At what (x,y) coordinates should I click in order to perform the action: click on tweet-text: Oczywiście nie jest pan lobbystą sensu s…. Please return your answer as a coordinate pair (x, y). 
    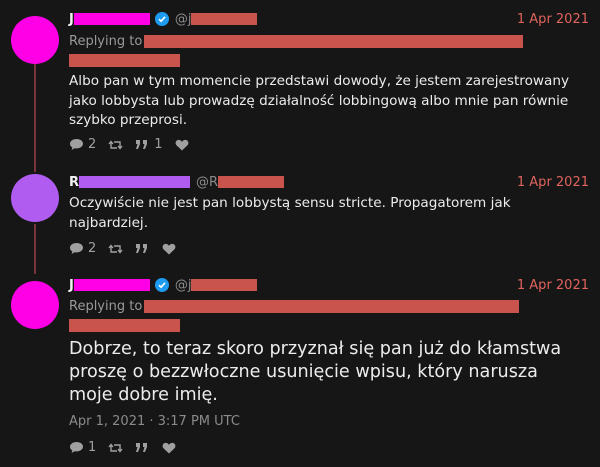
    Looking at the image, I should click on (290, 213).